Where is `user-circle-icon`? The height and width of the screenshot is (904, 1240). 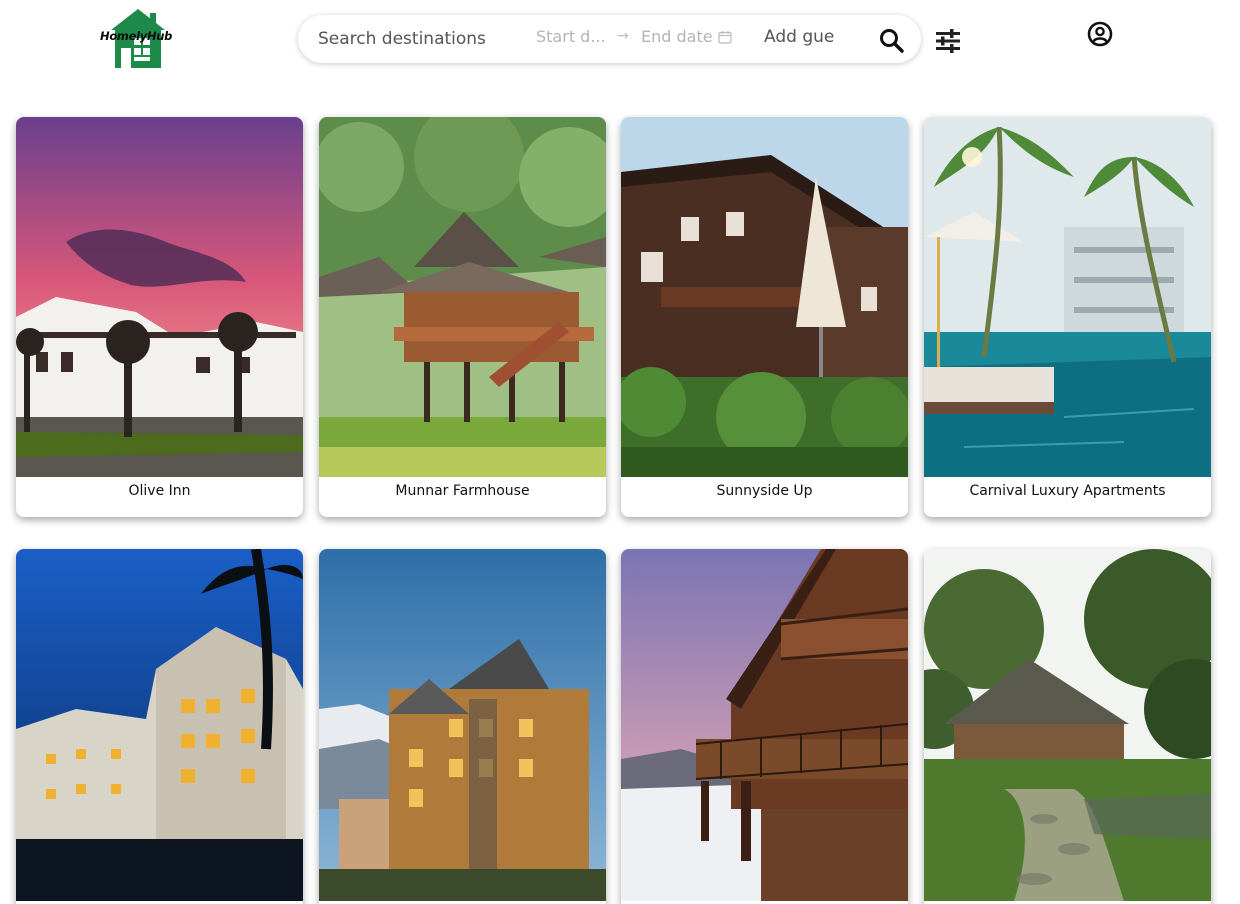 user-circle-icon is located at coordinates (1100, 34).